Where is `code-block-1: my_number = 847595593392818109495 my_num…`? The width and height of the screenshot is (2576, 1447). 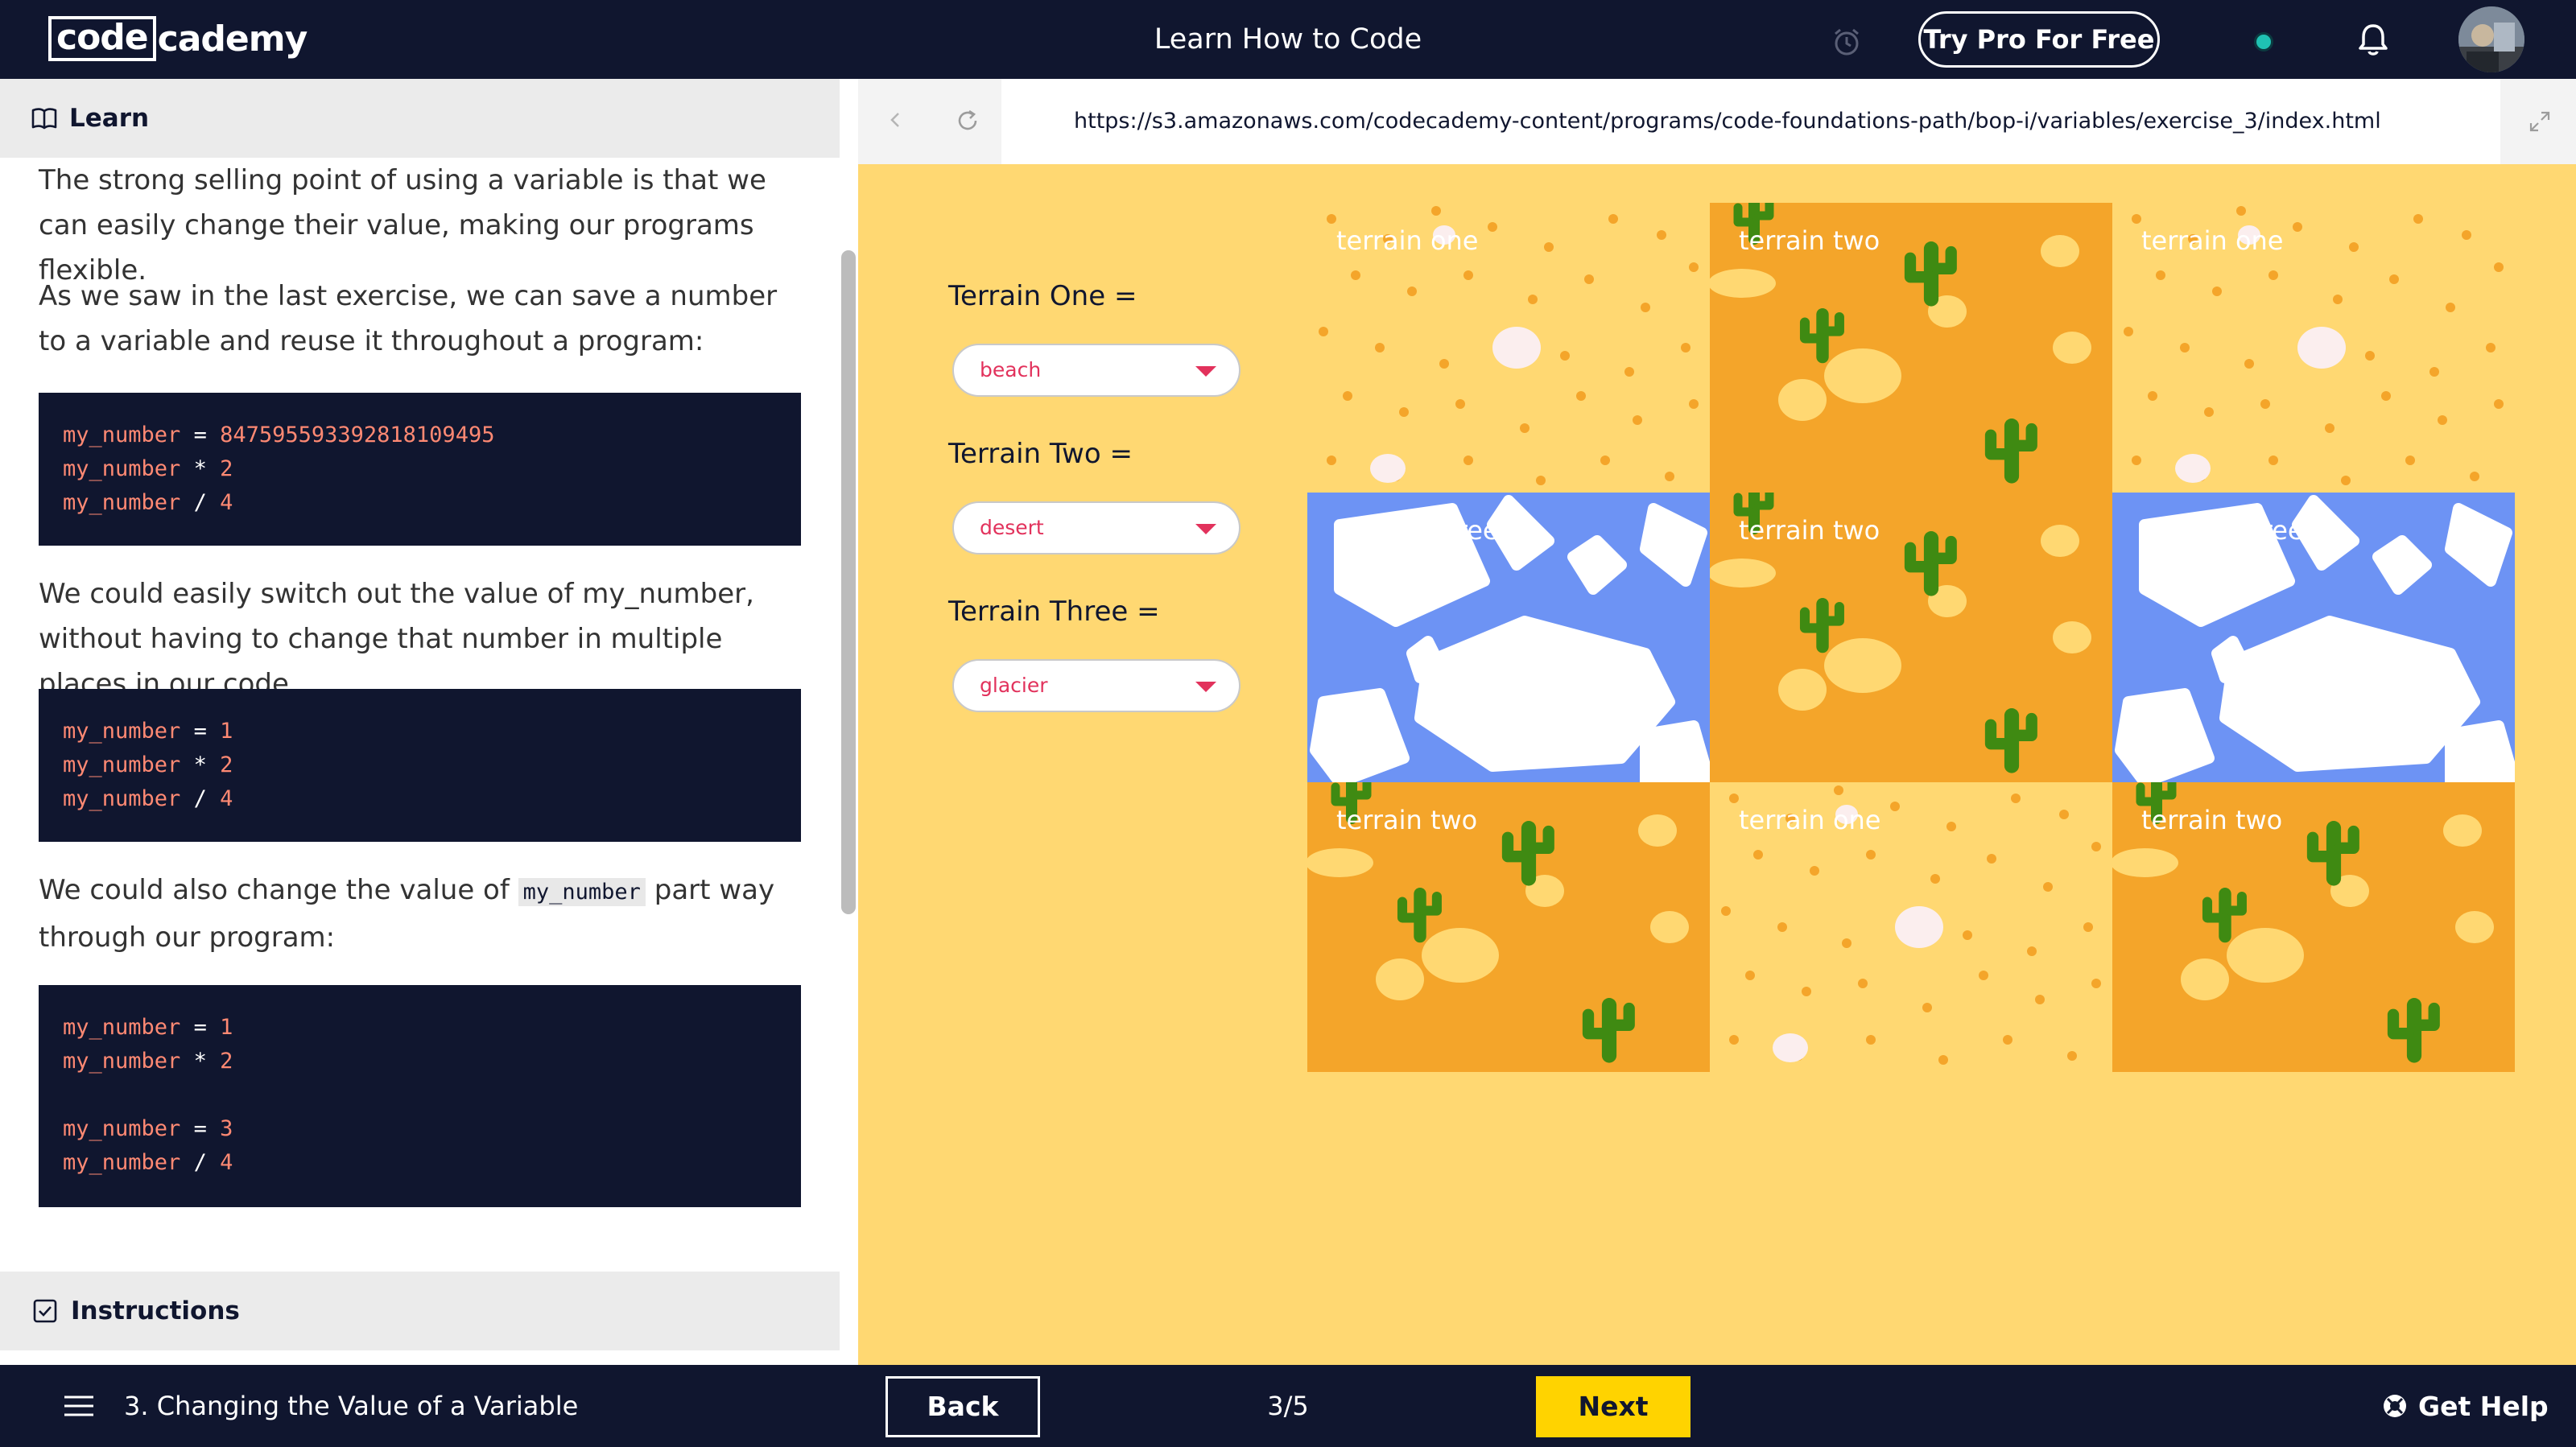
code-block-1: my_number = 847595593392818109495 my_num… is located at coordinates (420, 470).